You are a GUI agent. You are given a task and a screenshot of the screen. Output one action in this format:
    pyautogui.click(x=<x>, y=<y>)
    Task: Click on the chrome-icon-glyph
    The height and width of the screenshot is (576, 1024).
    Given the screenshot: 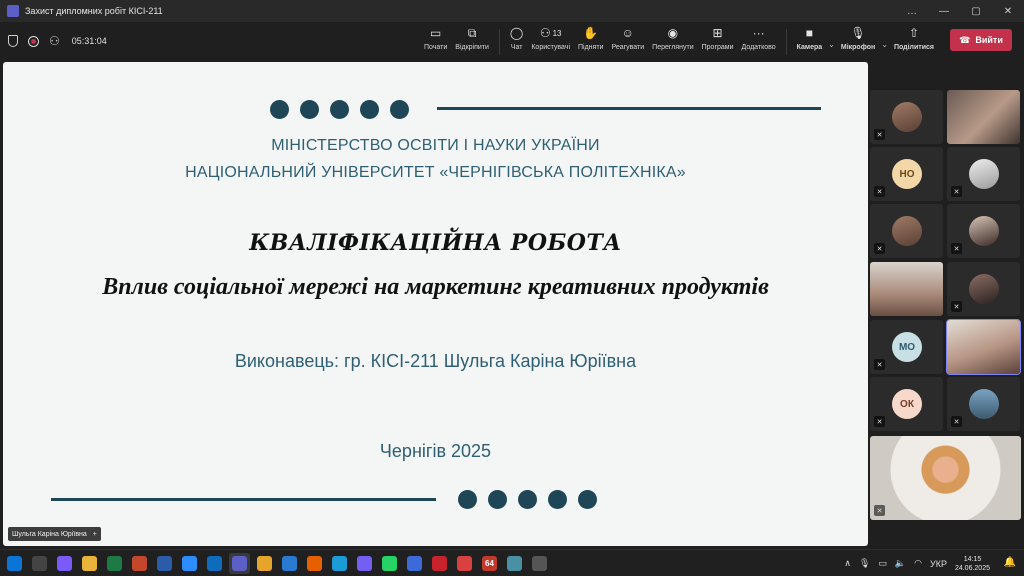 What is the action you would take?
    pyautogui.click(x=264, y=563)
    